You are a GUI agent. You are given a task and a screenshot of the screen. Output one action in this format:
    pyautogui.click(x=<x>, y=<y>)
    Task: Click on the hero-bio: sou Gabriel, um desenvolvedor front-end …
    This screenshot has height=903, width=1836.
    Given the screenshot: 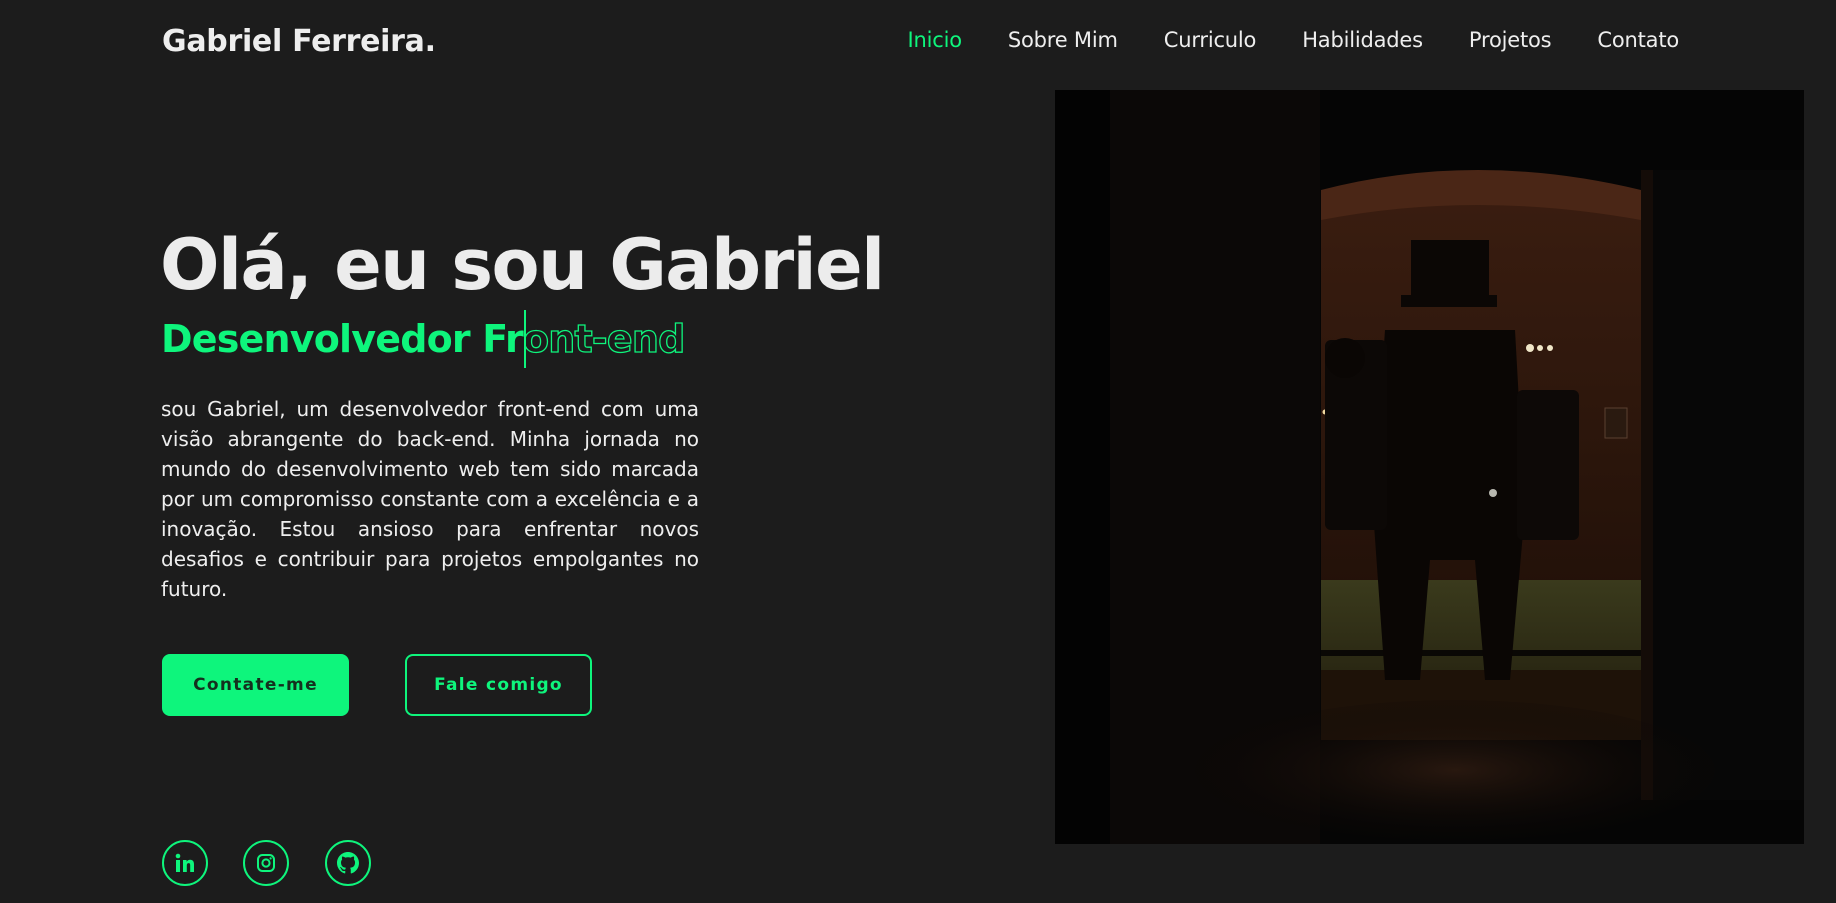 What is the action you would take?
    pyautogui.click(x=430, y=499)
    